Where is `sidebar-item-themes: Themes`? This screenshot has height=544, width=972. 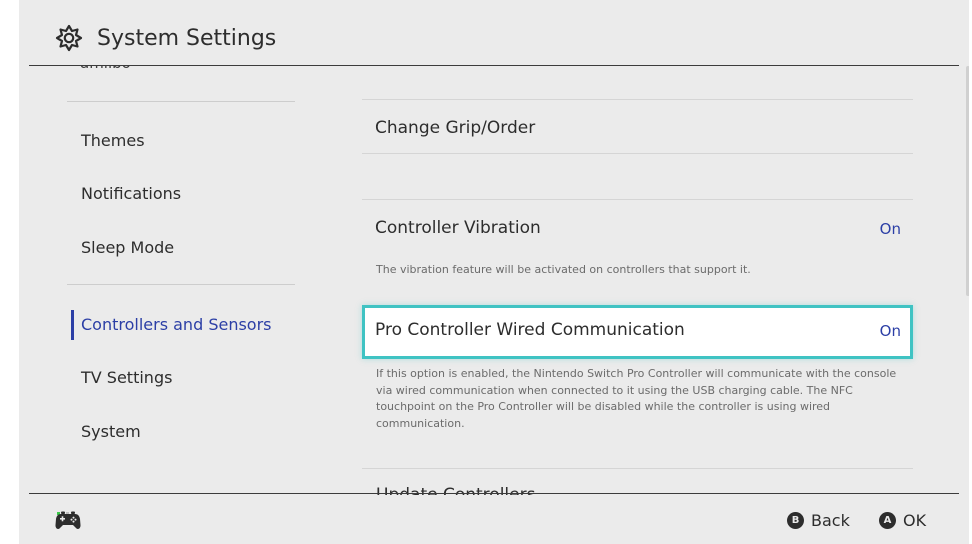
sidebar-item-themes: Themes is located at coordinates (187, 141).